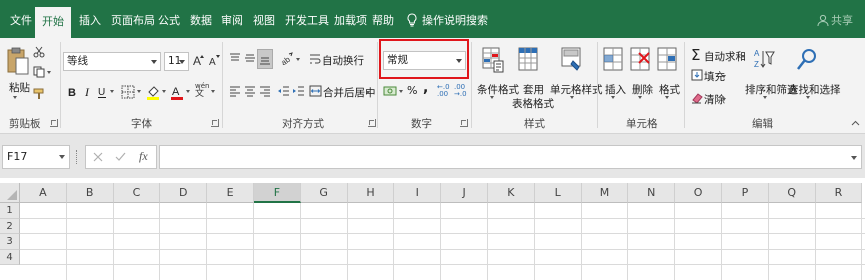 The width and height of the screenshot is (865, 280). Describe the element at coordinates (412, 90) in the screenshot. I see `percent-style-button: %` at that location.